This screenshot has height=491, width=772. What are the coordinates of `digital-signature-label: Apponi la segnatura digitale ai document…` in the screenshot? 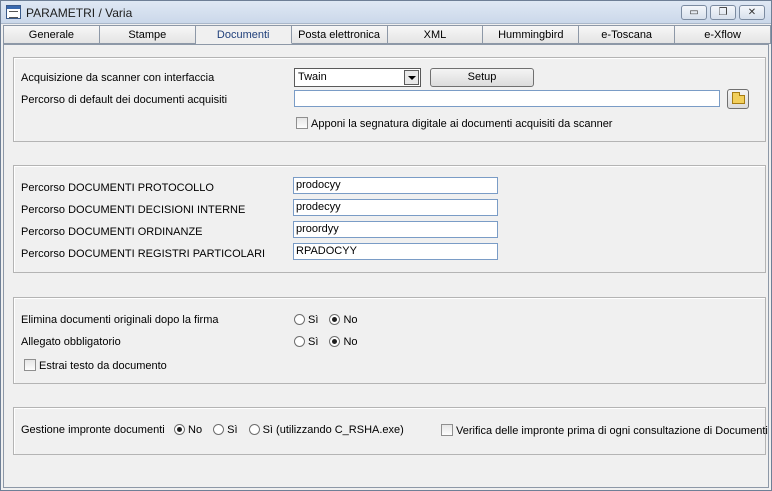 It's located at (462, 124).